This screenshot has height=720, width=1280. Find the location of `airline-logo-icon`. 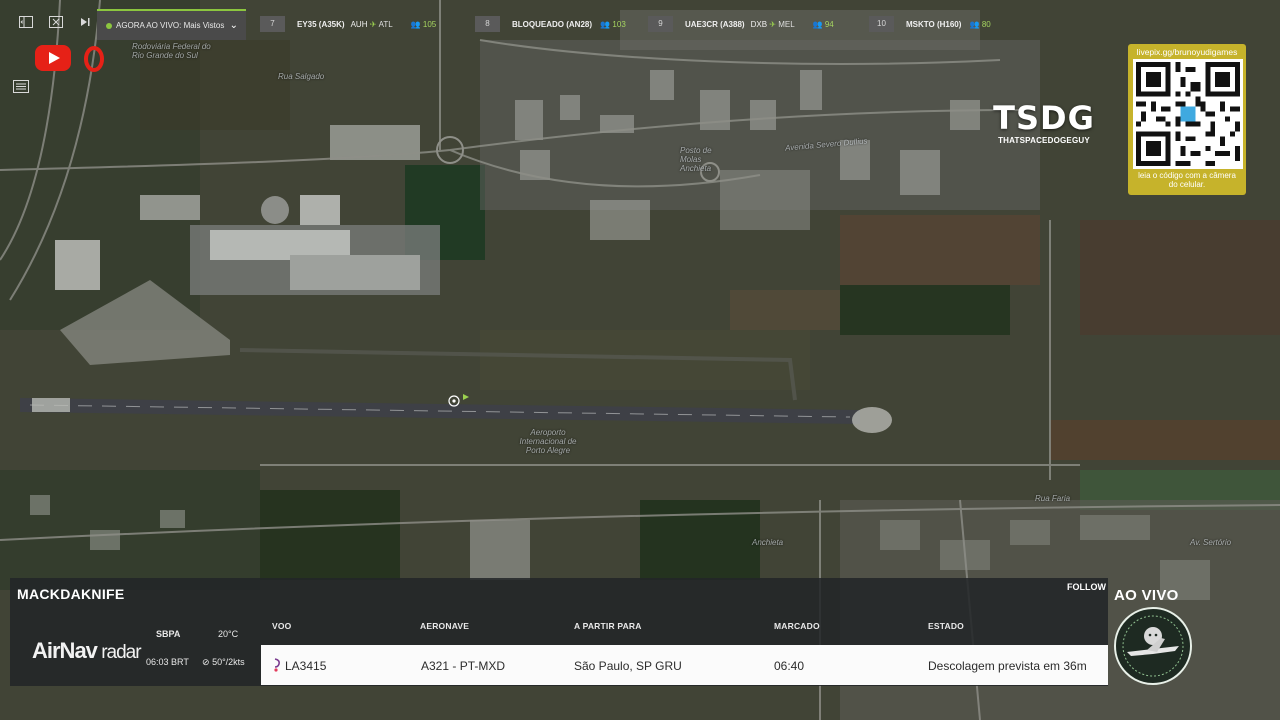

airline-logo-icon is located at coordinates (277, 665).